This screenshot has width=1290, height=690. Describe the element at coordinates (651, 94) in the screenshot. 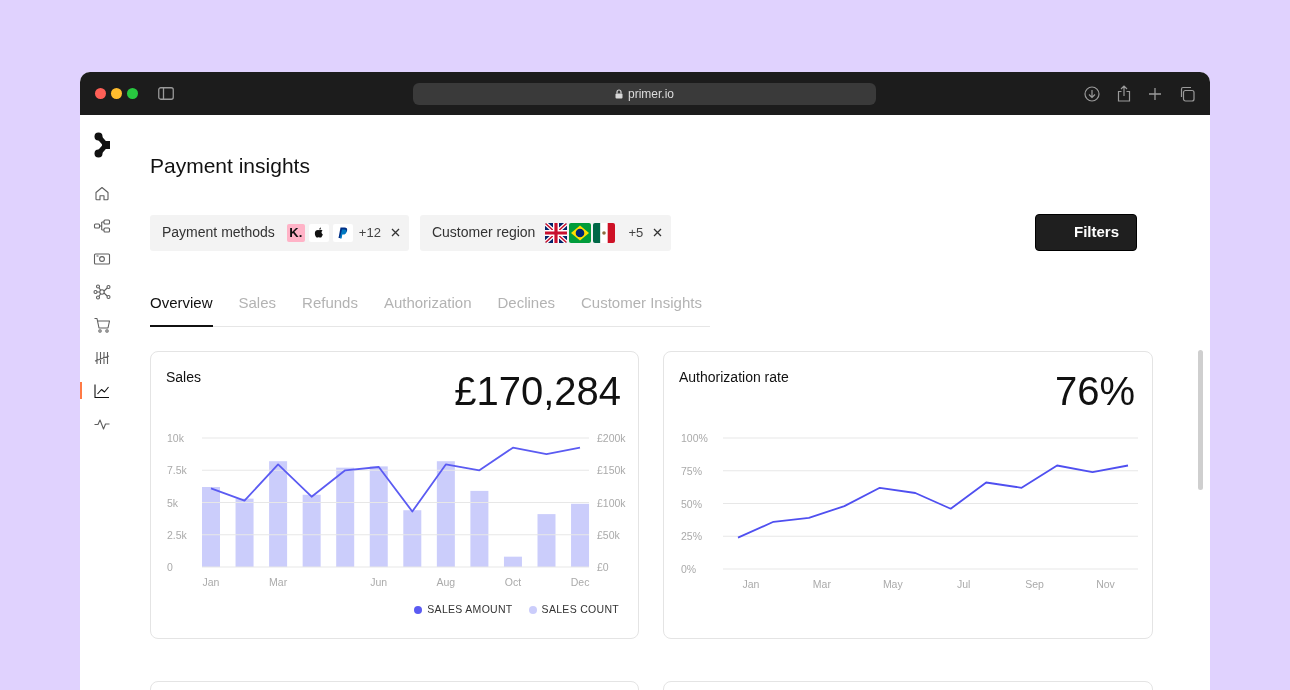

I see `url-text: primer.io` at that location.